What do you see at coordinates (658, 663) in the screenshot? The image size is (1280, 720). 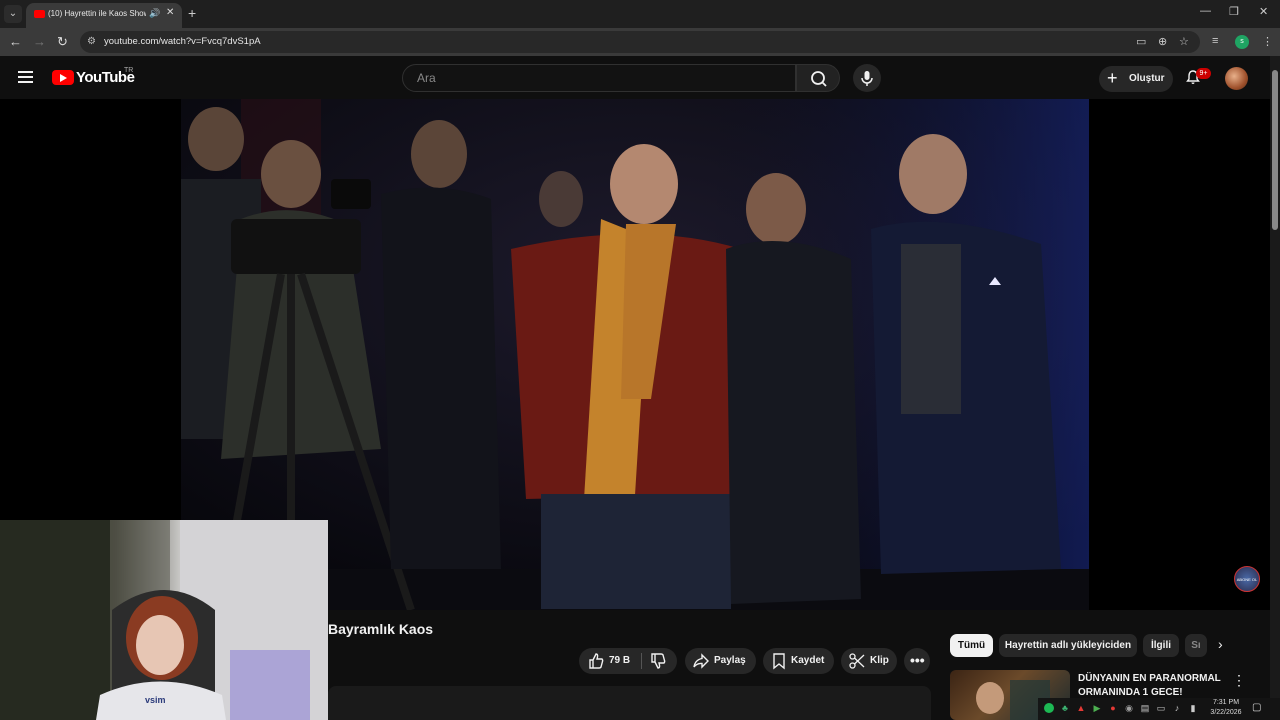 I see `thumbs-down-icon` at bounding box center [658, 663].